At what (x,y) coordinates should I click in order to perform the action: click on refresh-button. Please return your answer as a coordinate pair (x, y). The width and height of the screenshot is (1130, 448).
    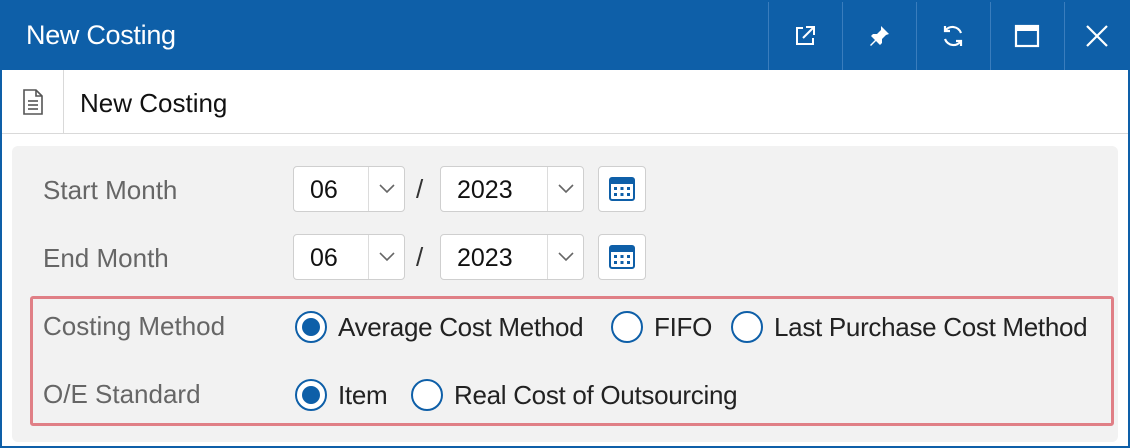
    Looking at the image, I should click on (952, 36).